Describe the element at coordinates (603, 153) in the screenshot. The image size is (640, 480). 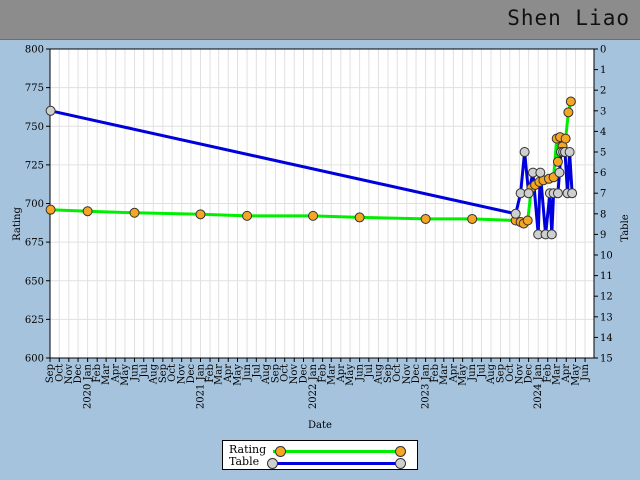
I see `y2-tick-label: 5` at that location.